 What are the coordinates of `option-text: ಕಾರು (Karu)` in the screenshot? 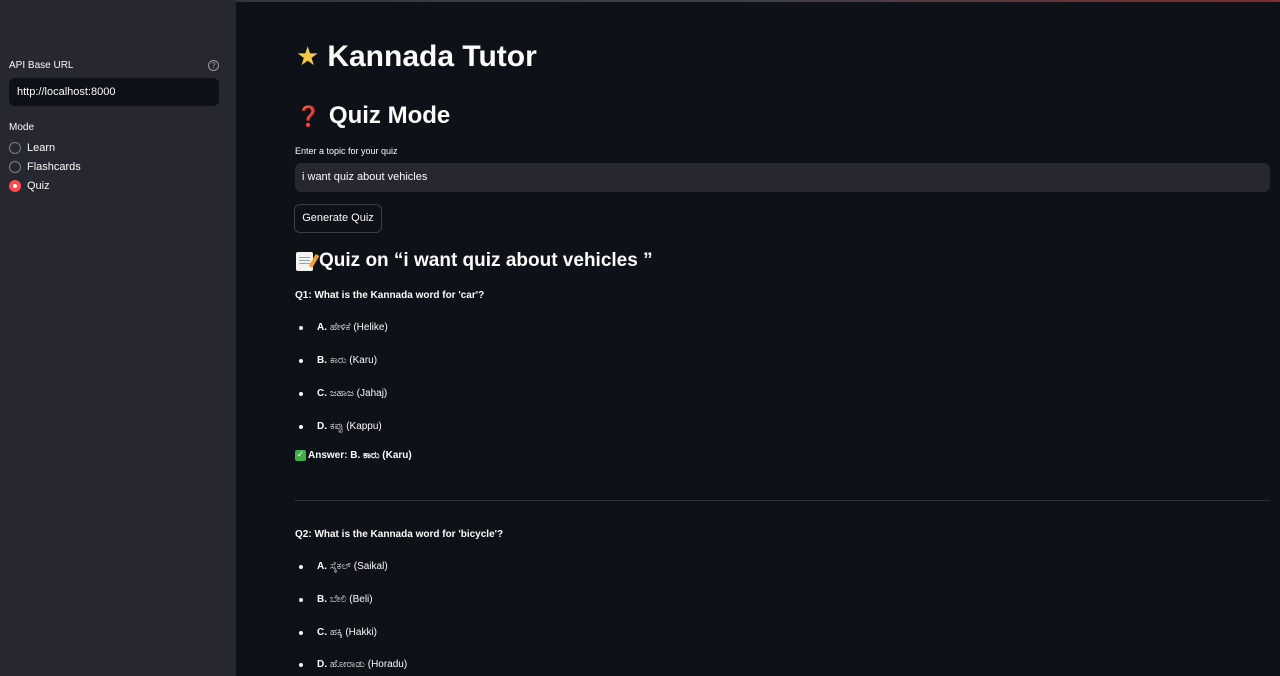 It's located at (354, 360).